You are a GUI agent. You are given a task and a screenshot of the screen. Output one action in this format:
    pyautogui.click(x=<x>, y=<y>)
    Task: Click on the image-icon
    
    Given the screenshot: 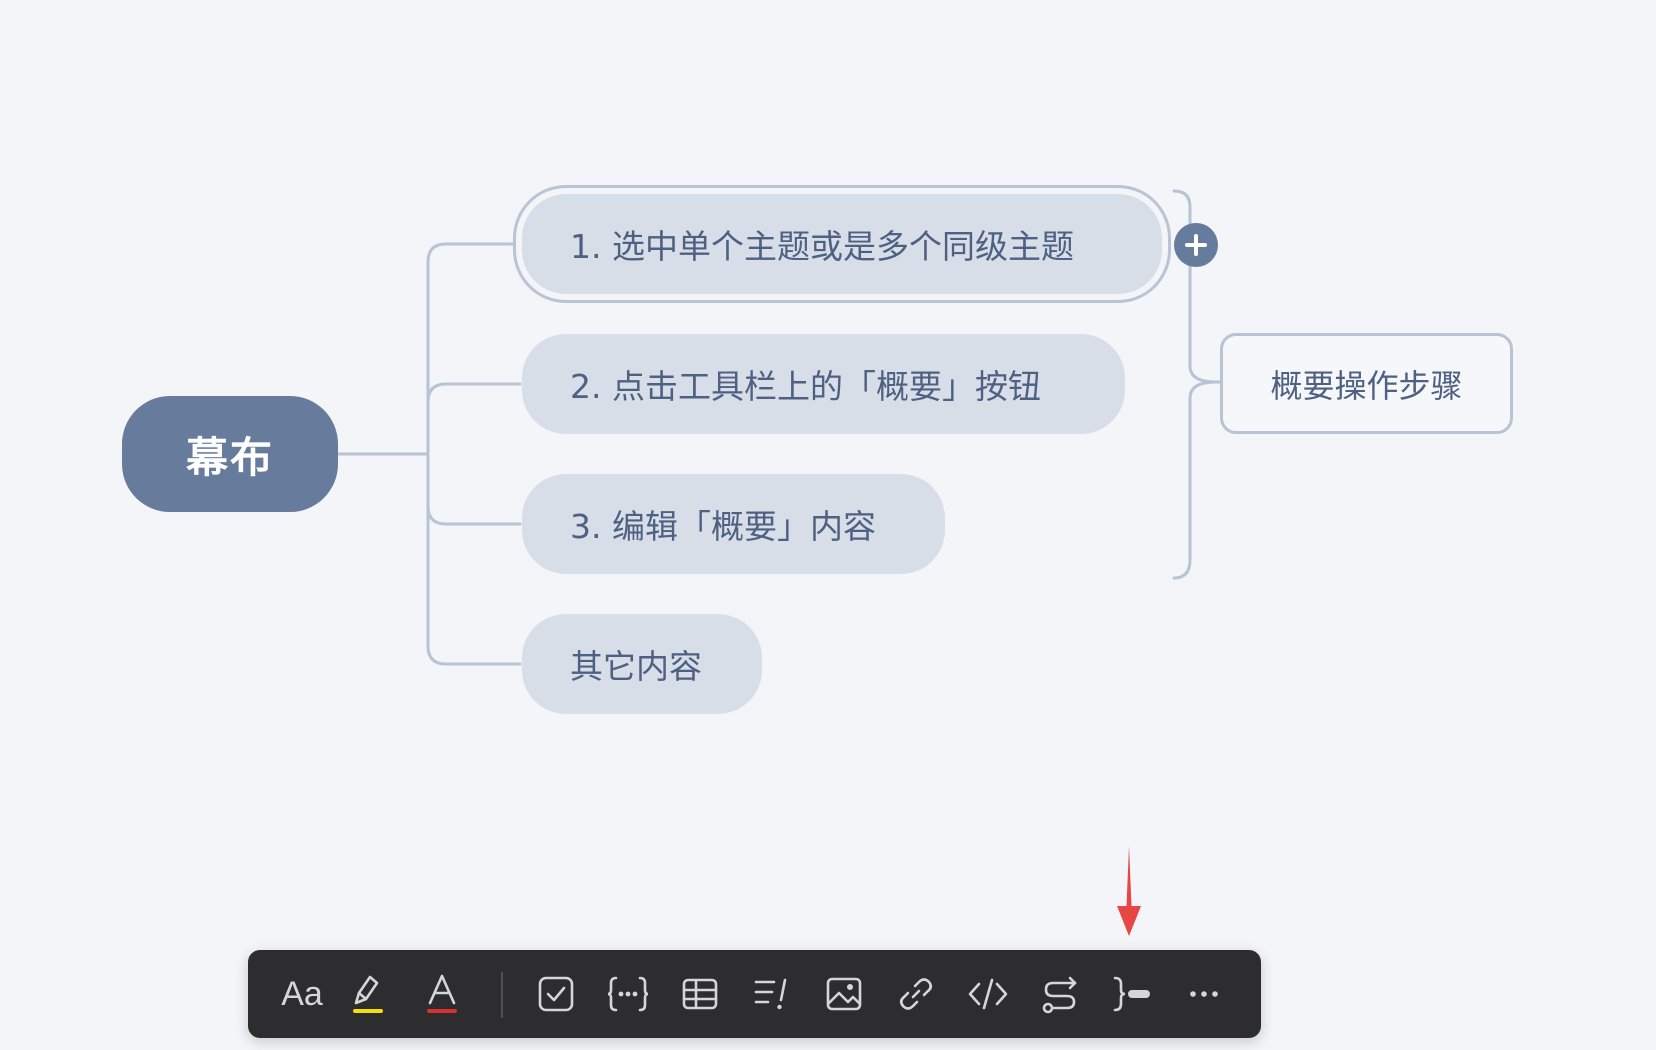 What is the action you would take?
    pyautogui.click(x=844, y=994)
    